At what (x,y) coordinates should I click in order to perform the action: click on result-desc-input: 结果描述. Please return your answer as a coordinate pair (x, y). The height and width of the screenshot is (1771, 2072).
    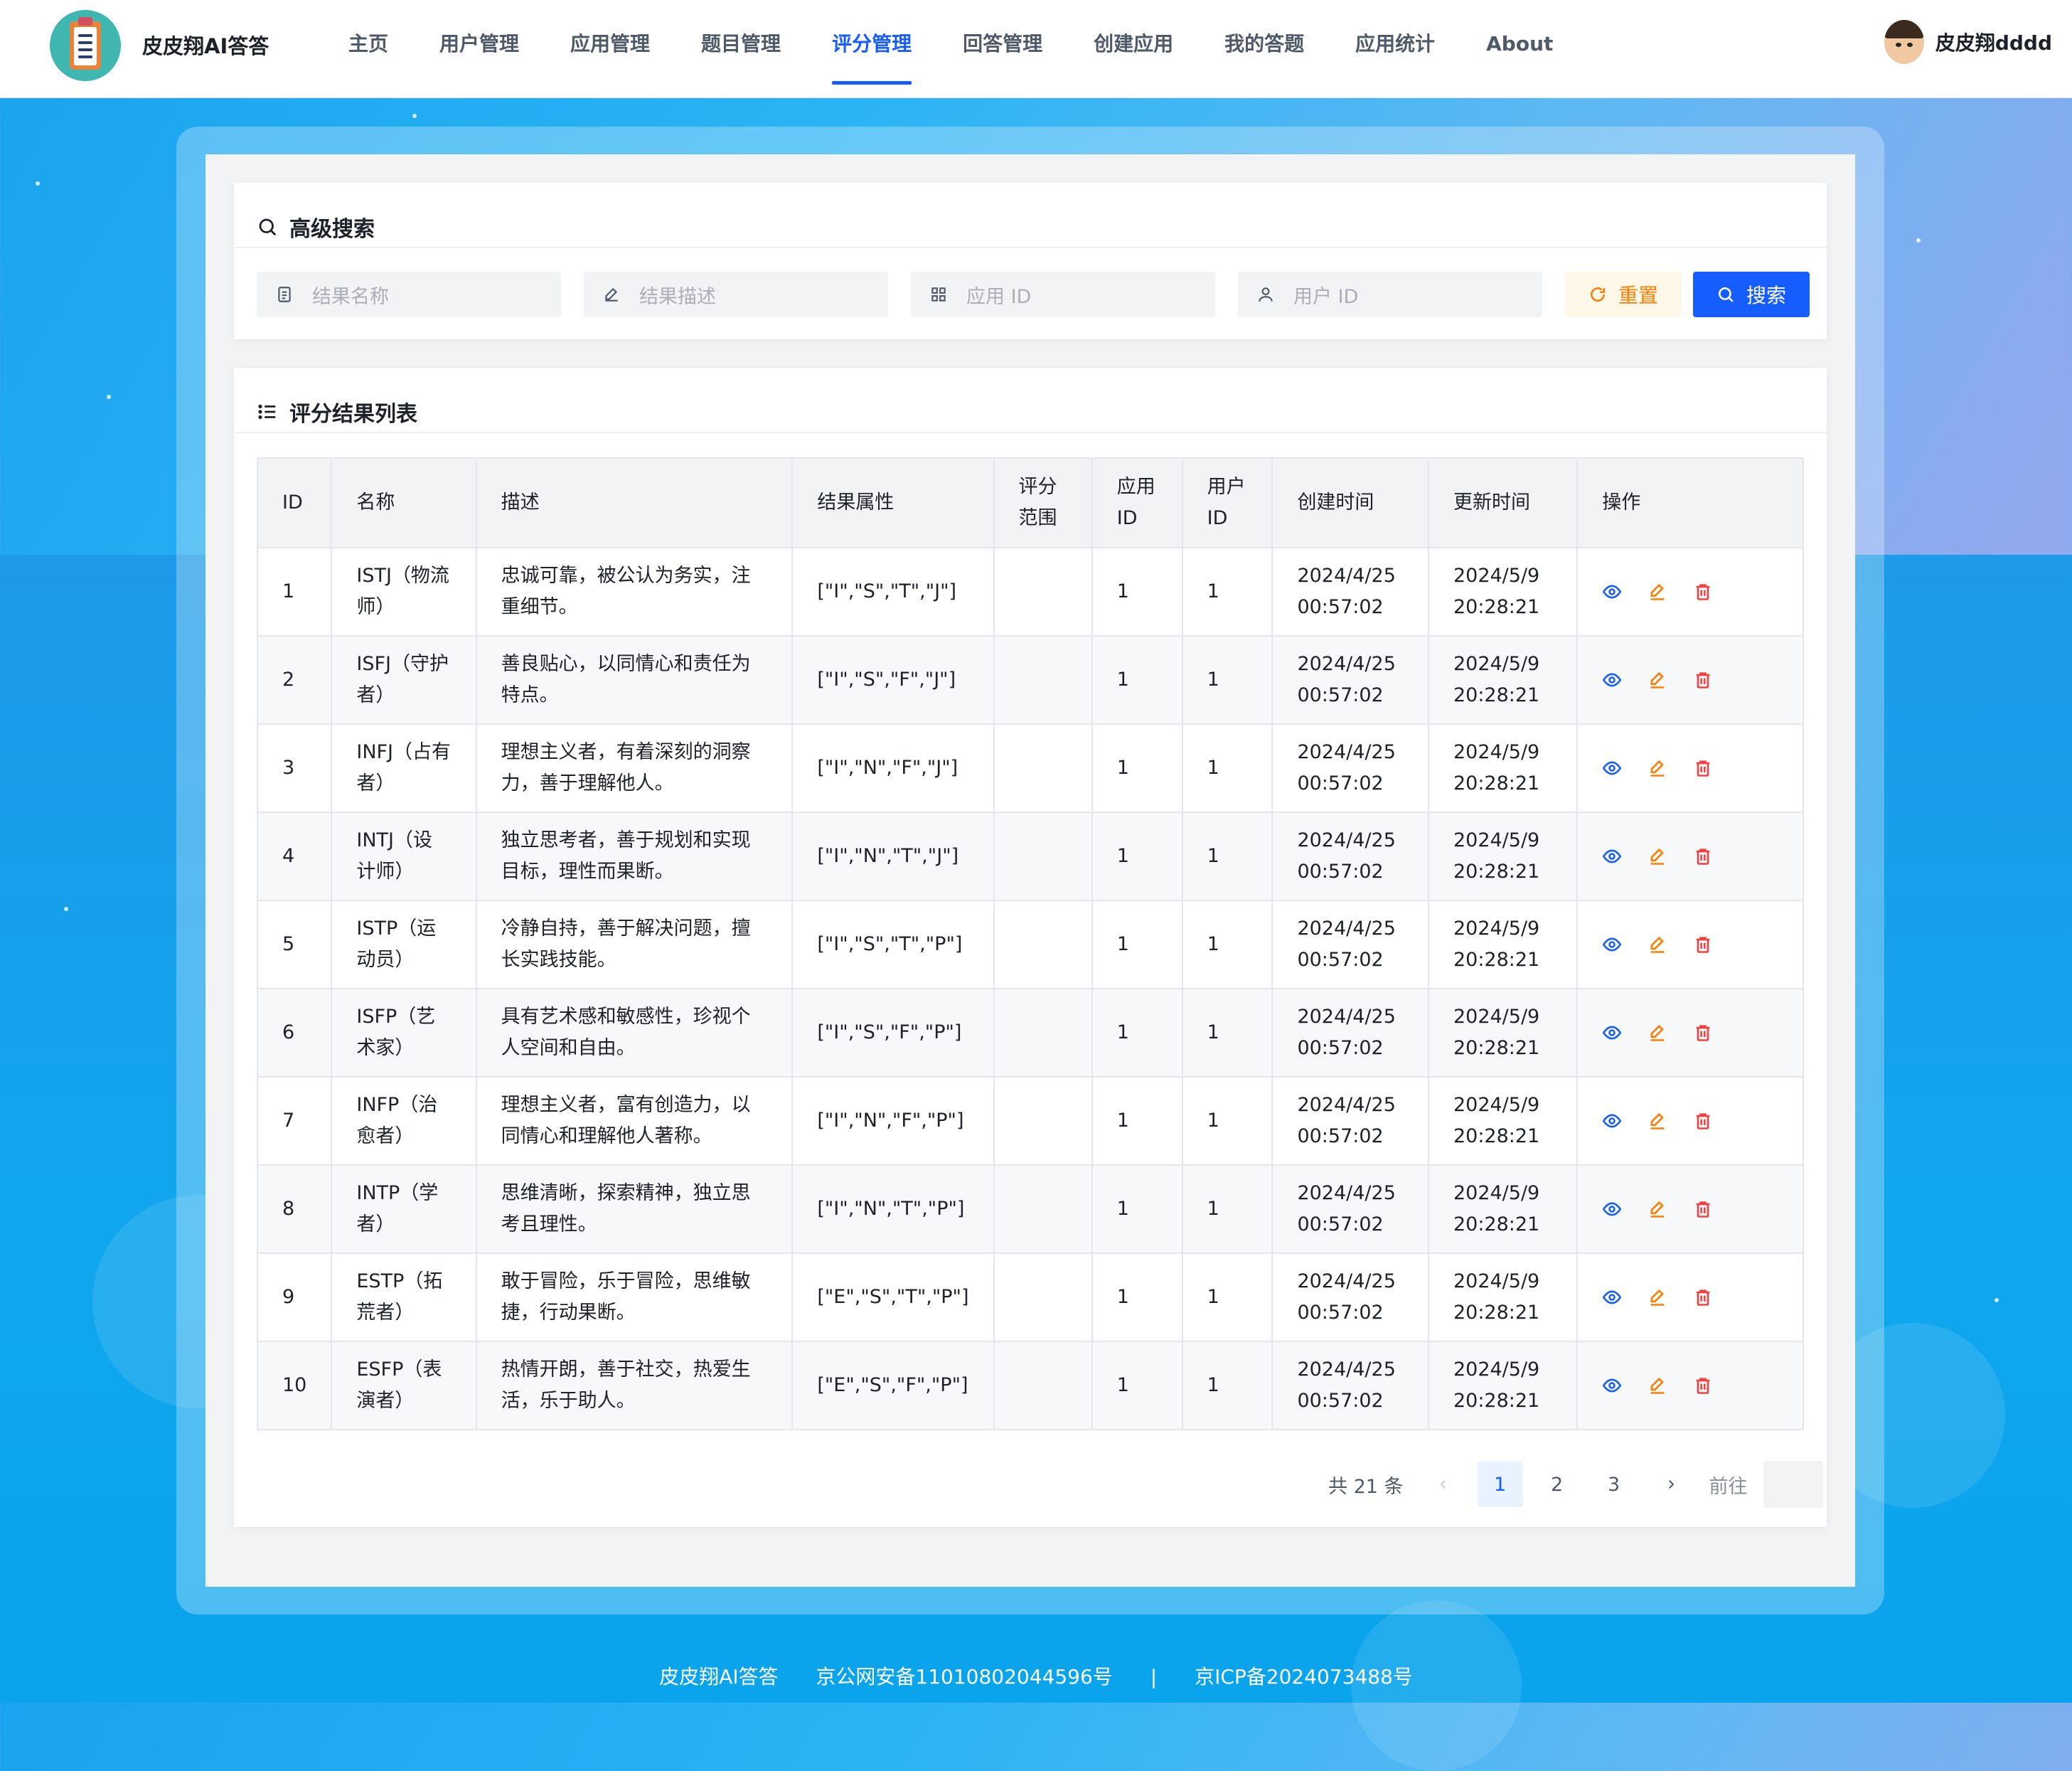
    Looking at the image, I should click on (736, 294).